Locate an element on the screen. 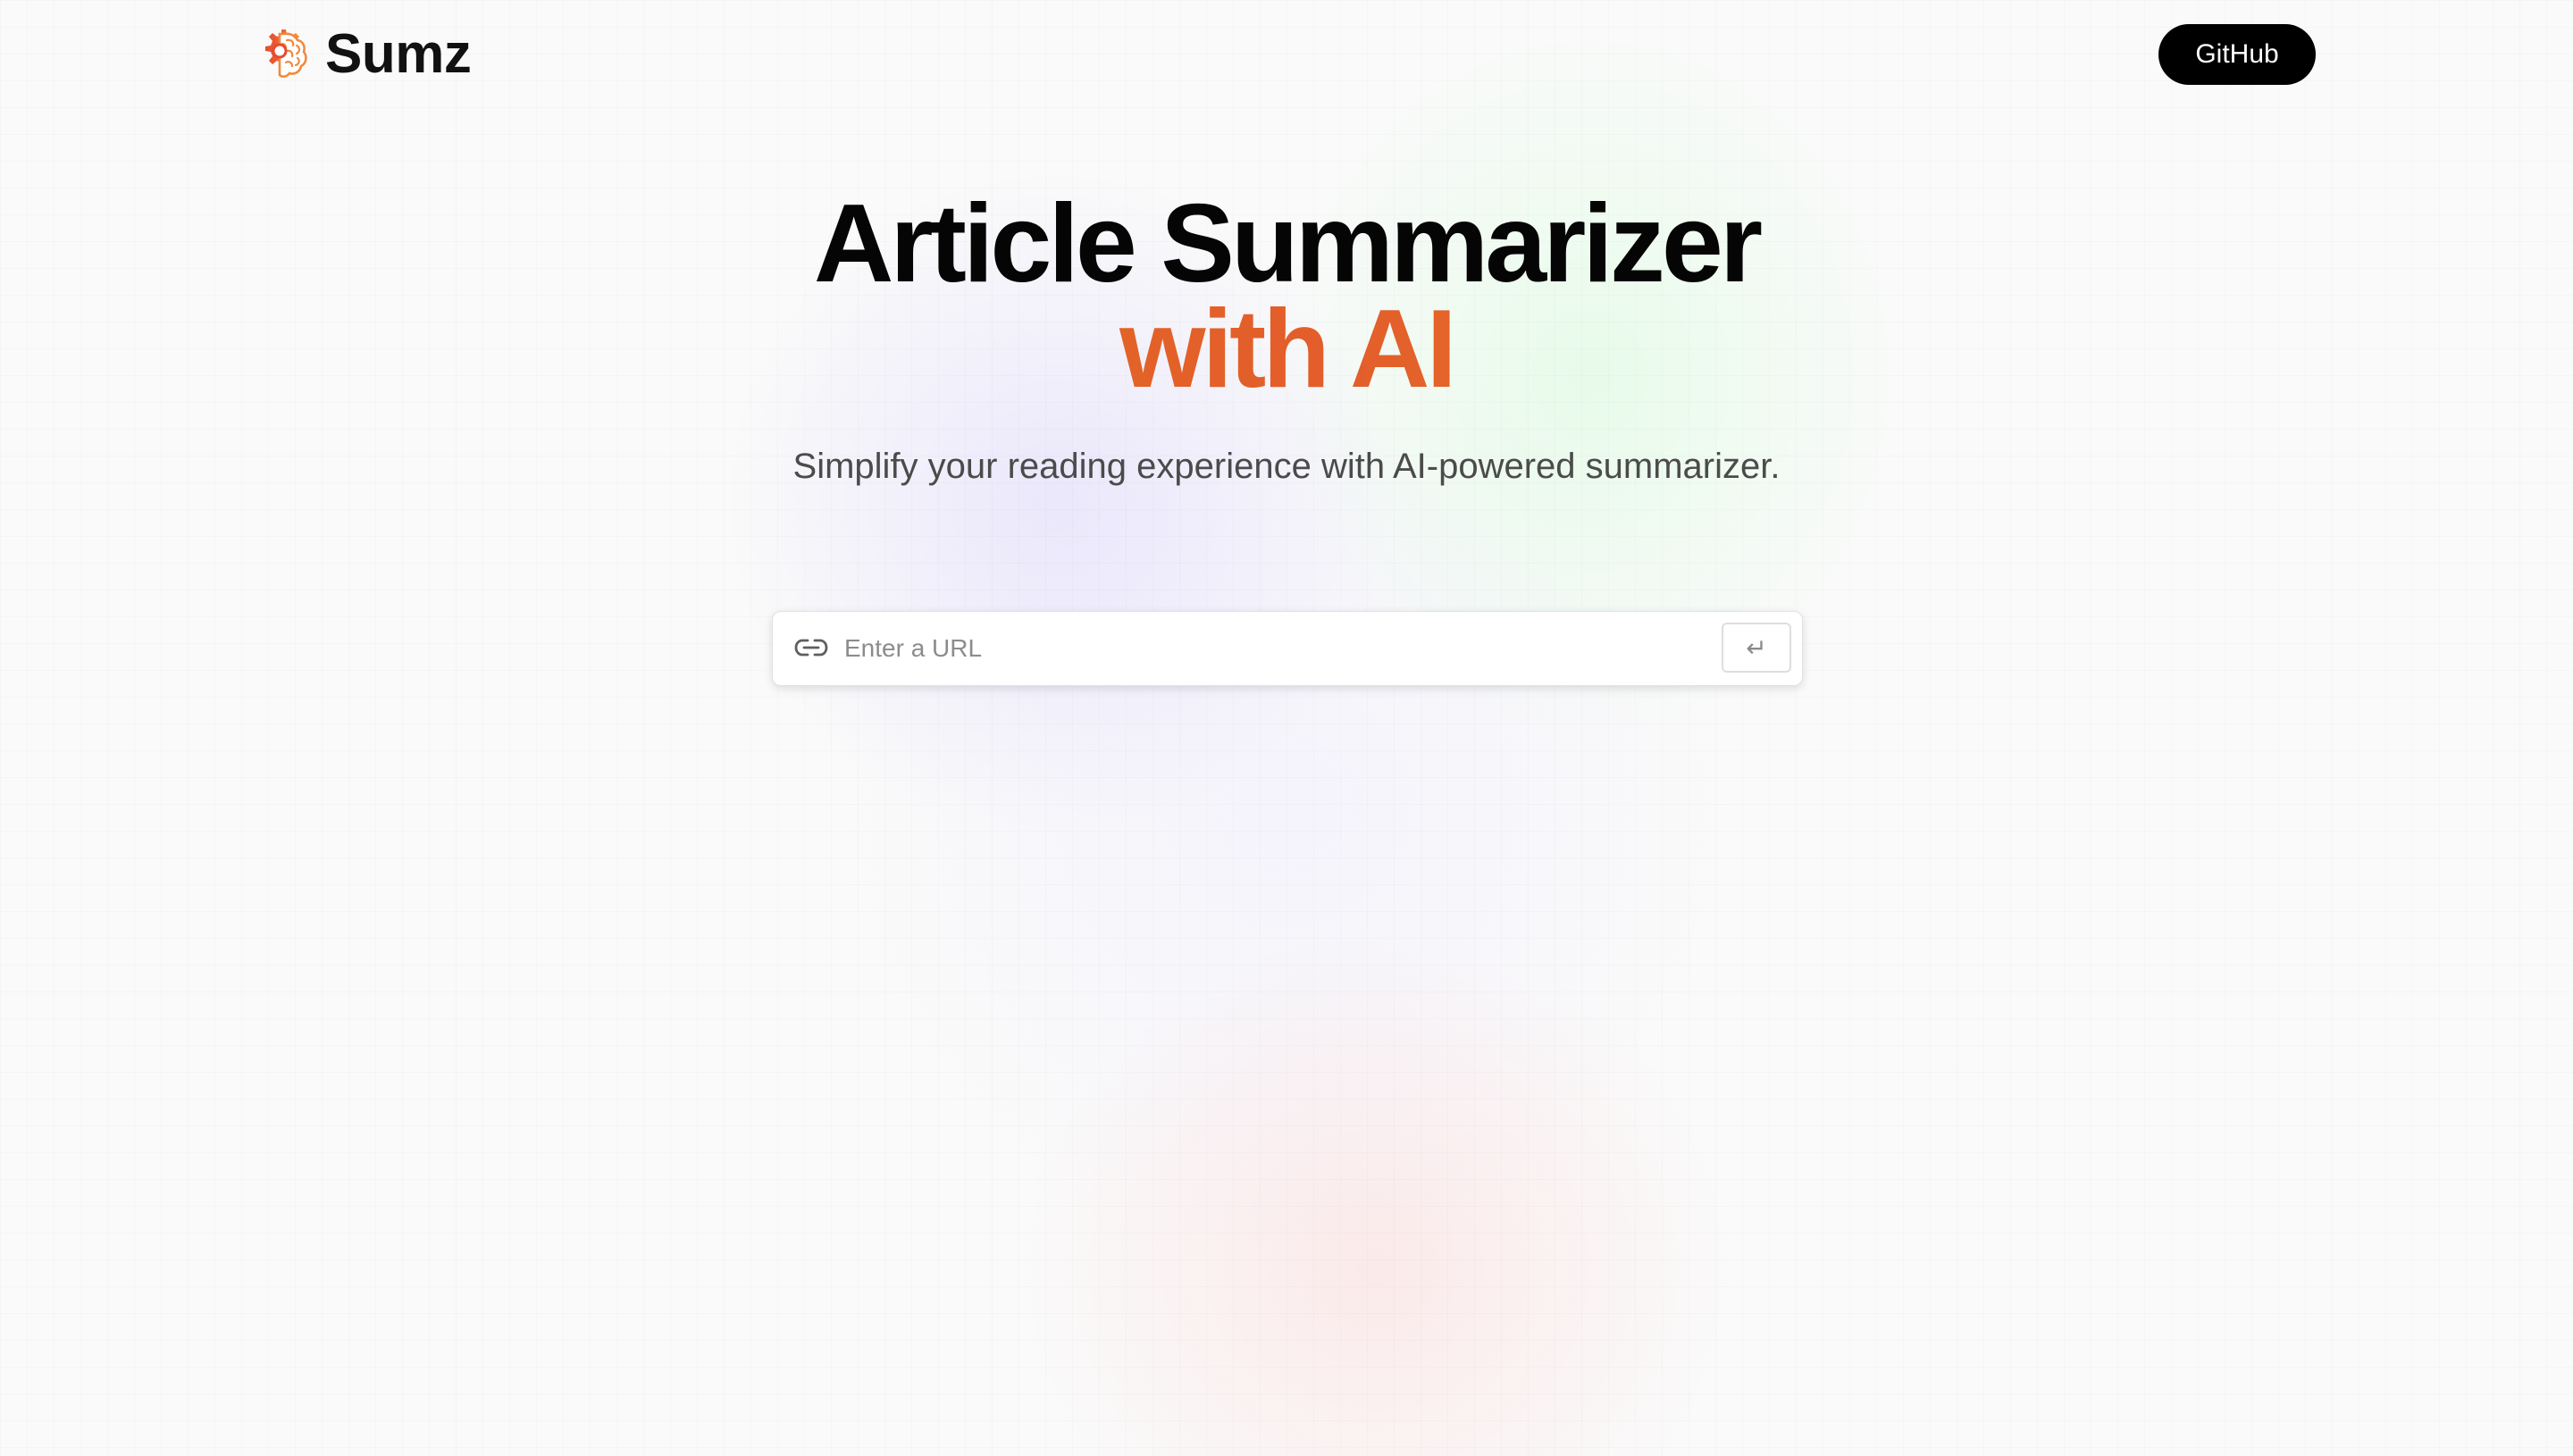  url-input is located at coordinates (1282, 648).